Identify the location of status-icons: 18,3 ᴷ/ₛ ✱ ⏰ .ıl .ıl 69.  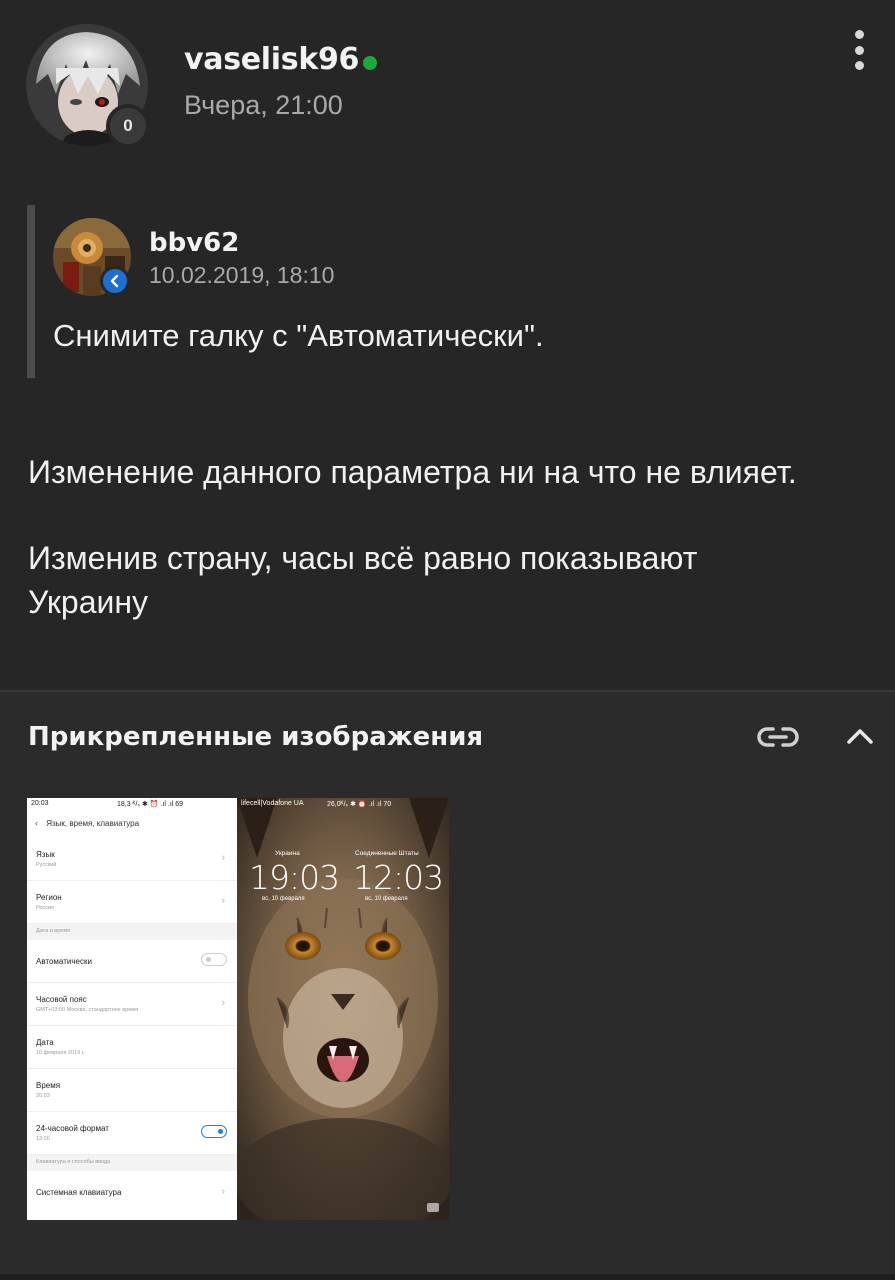
(150, 804).